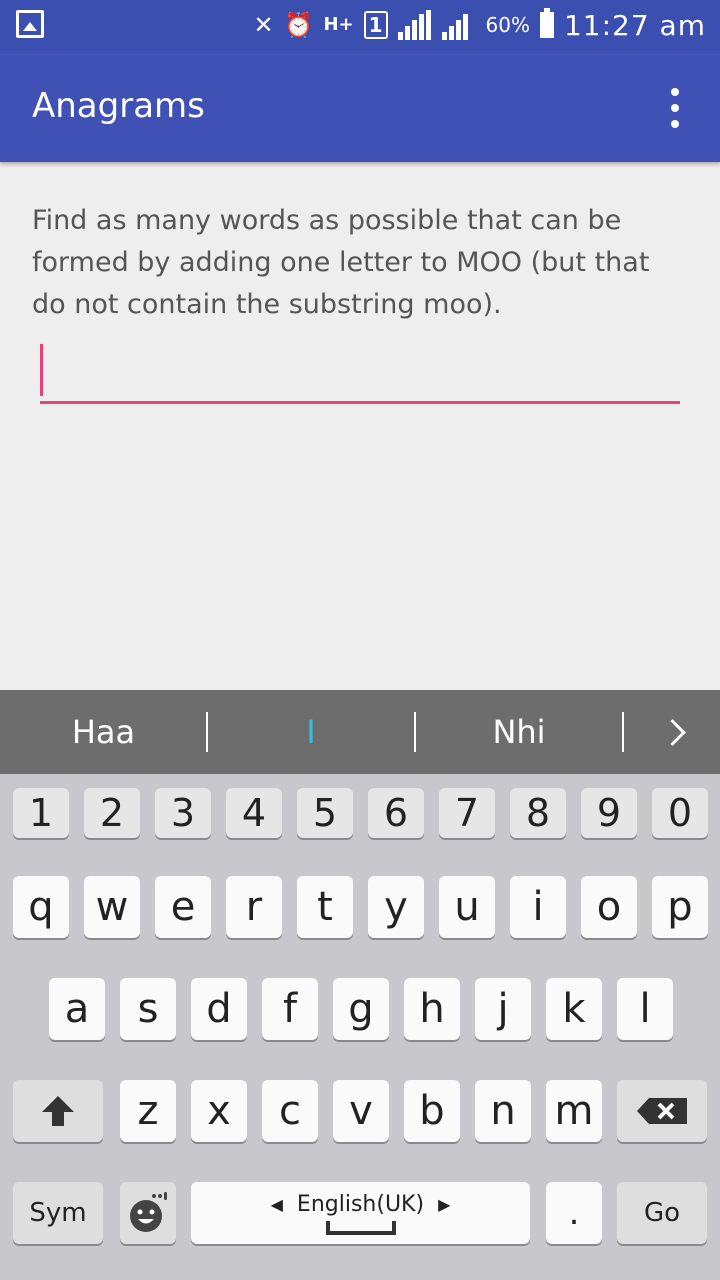 This screenshot has width=720, height=1280. I want to click on status-icons: ✕ ⏰ H+ 1 60% 11:27 am, so click(479, 25).